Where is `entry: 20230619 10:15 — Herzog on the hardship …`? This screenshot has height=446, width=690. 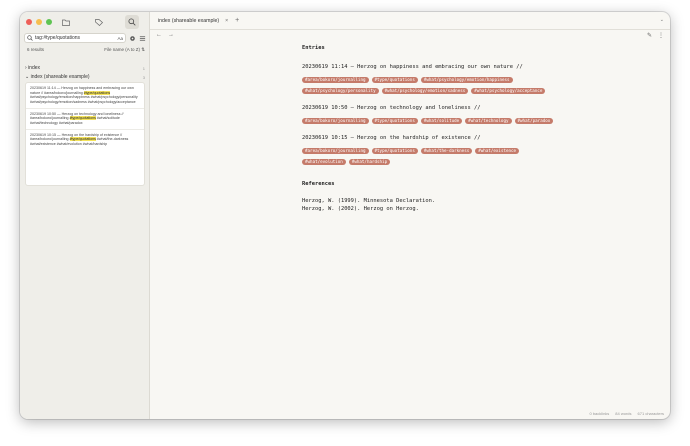 entry: 20230619 10:15 — Herzog on the hardship … is located at coordinates (432, 149).